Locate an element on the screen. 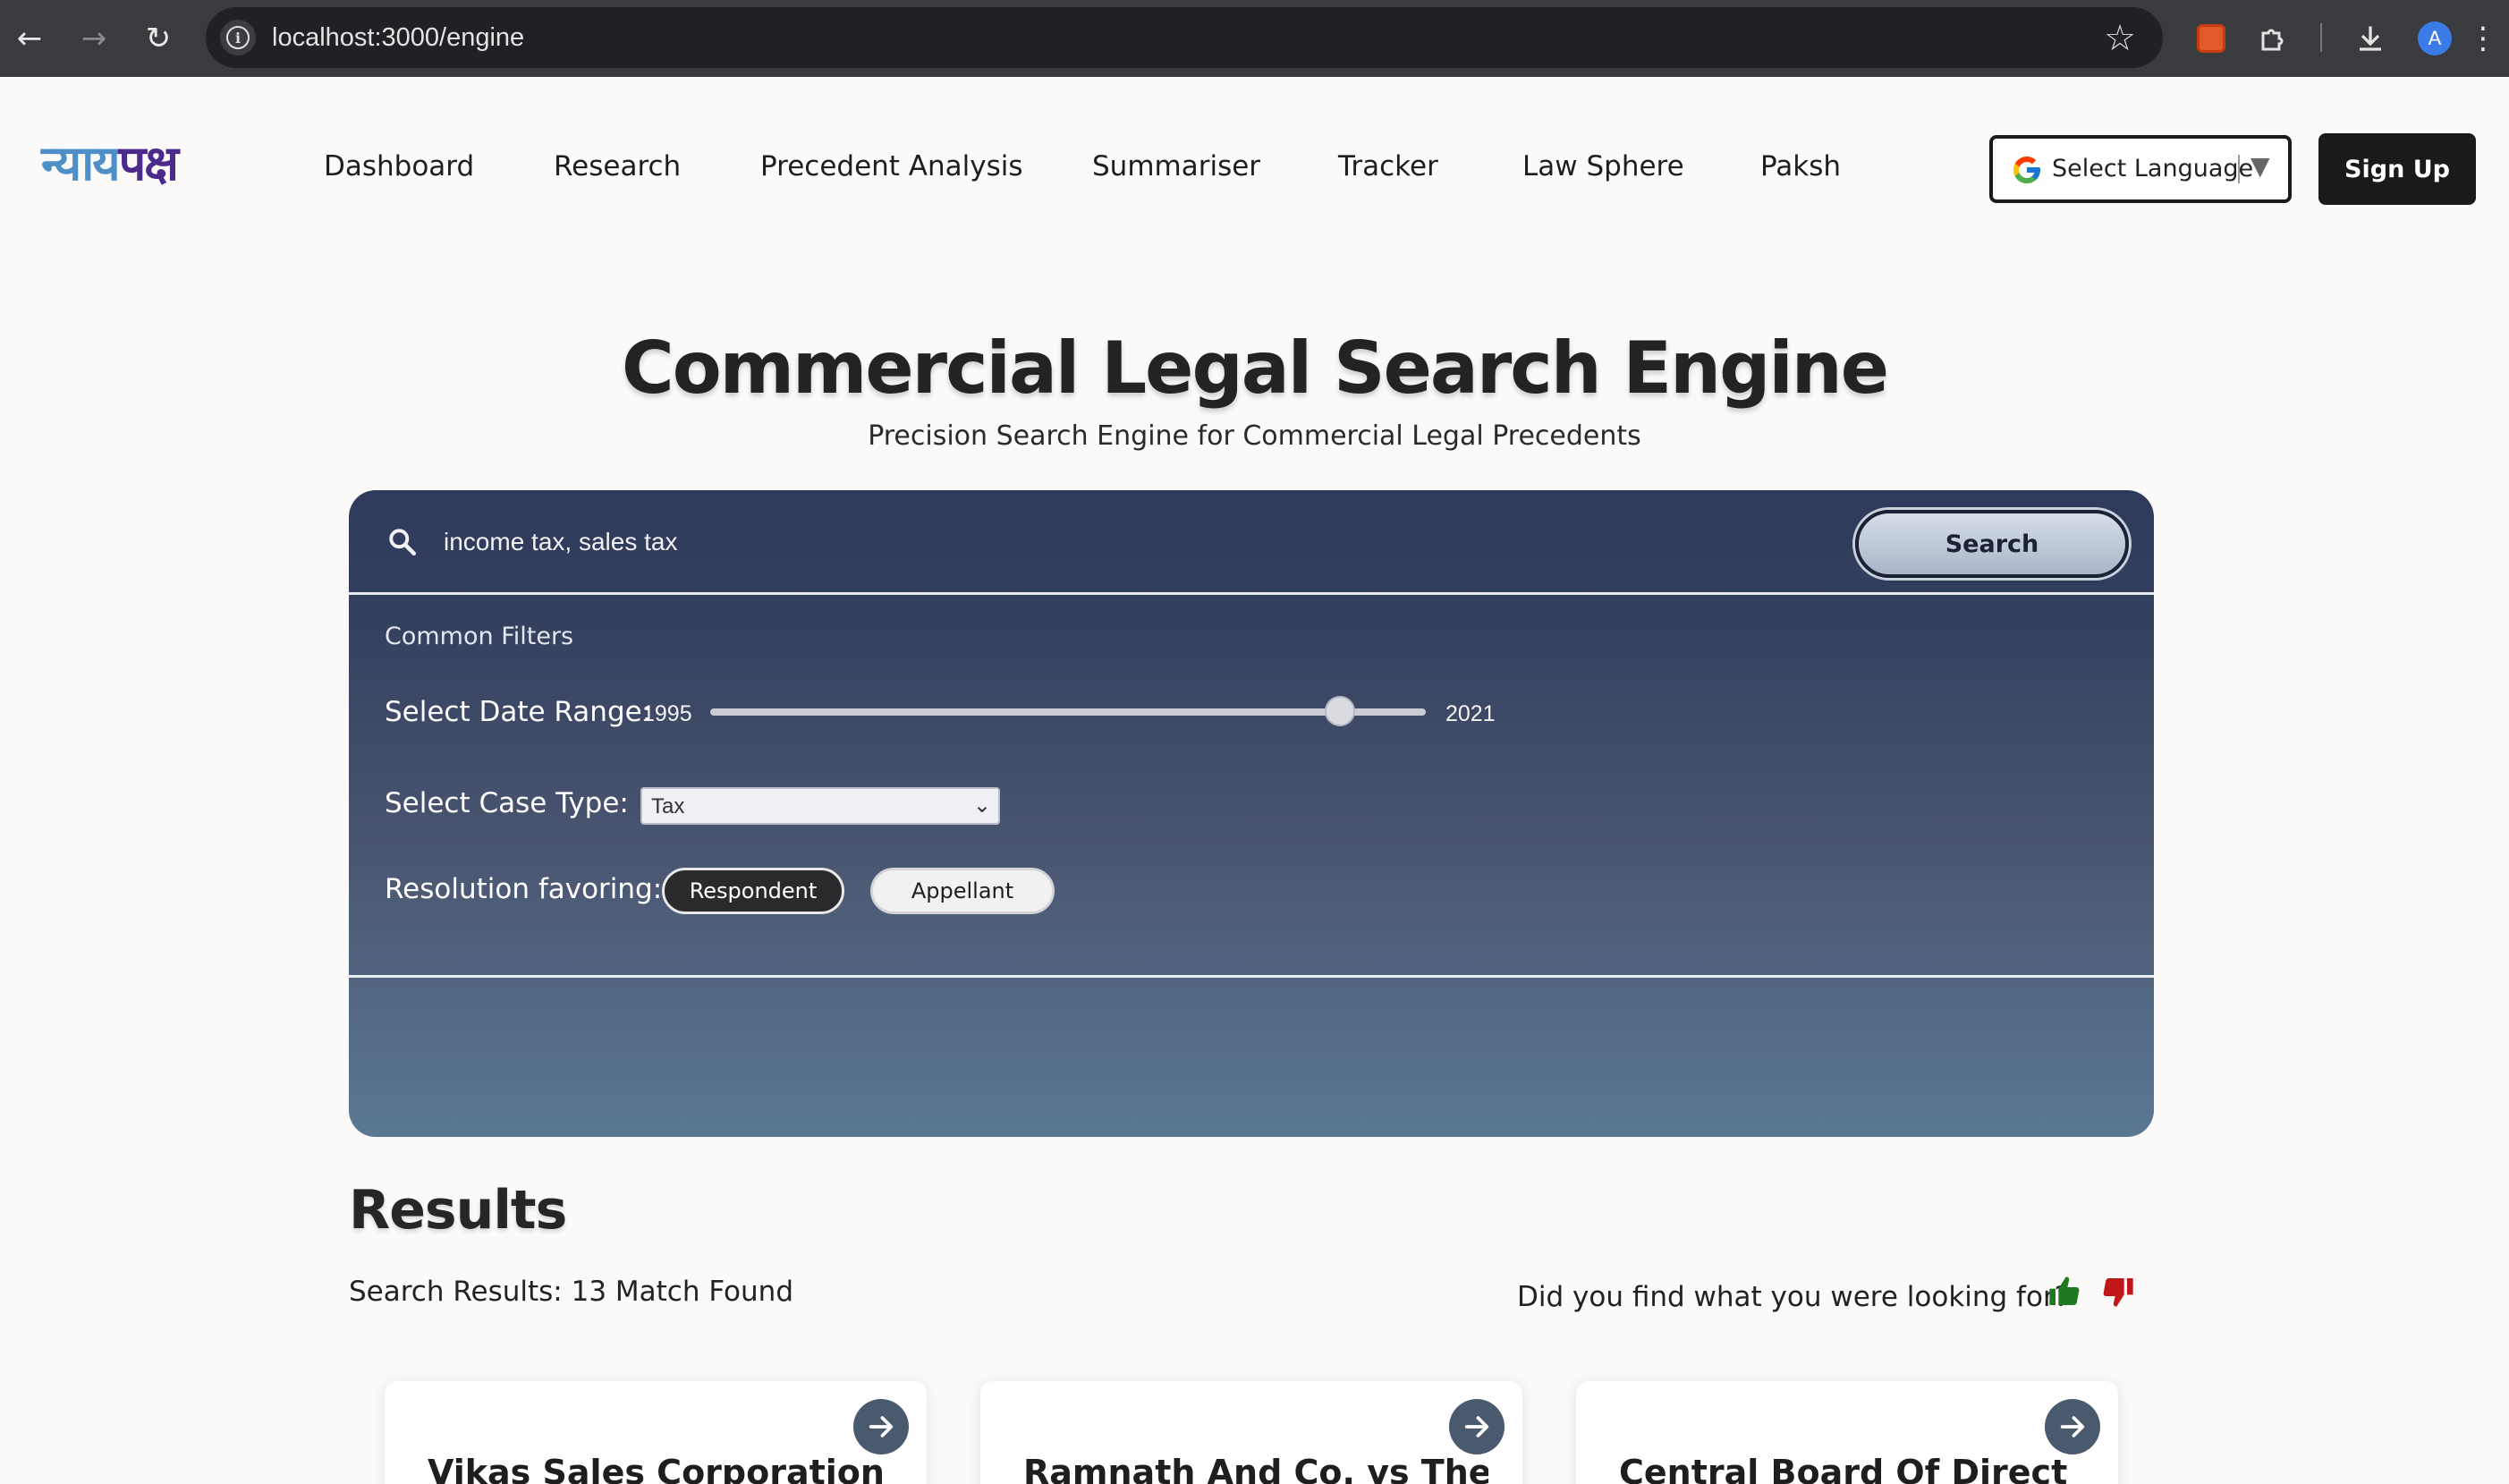 This screenshot has width=2509, height=1484. site-logo: न्यायपक्ष is located at coordinates (110, 163).